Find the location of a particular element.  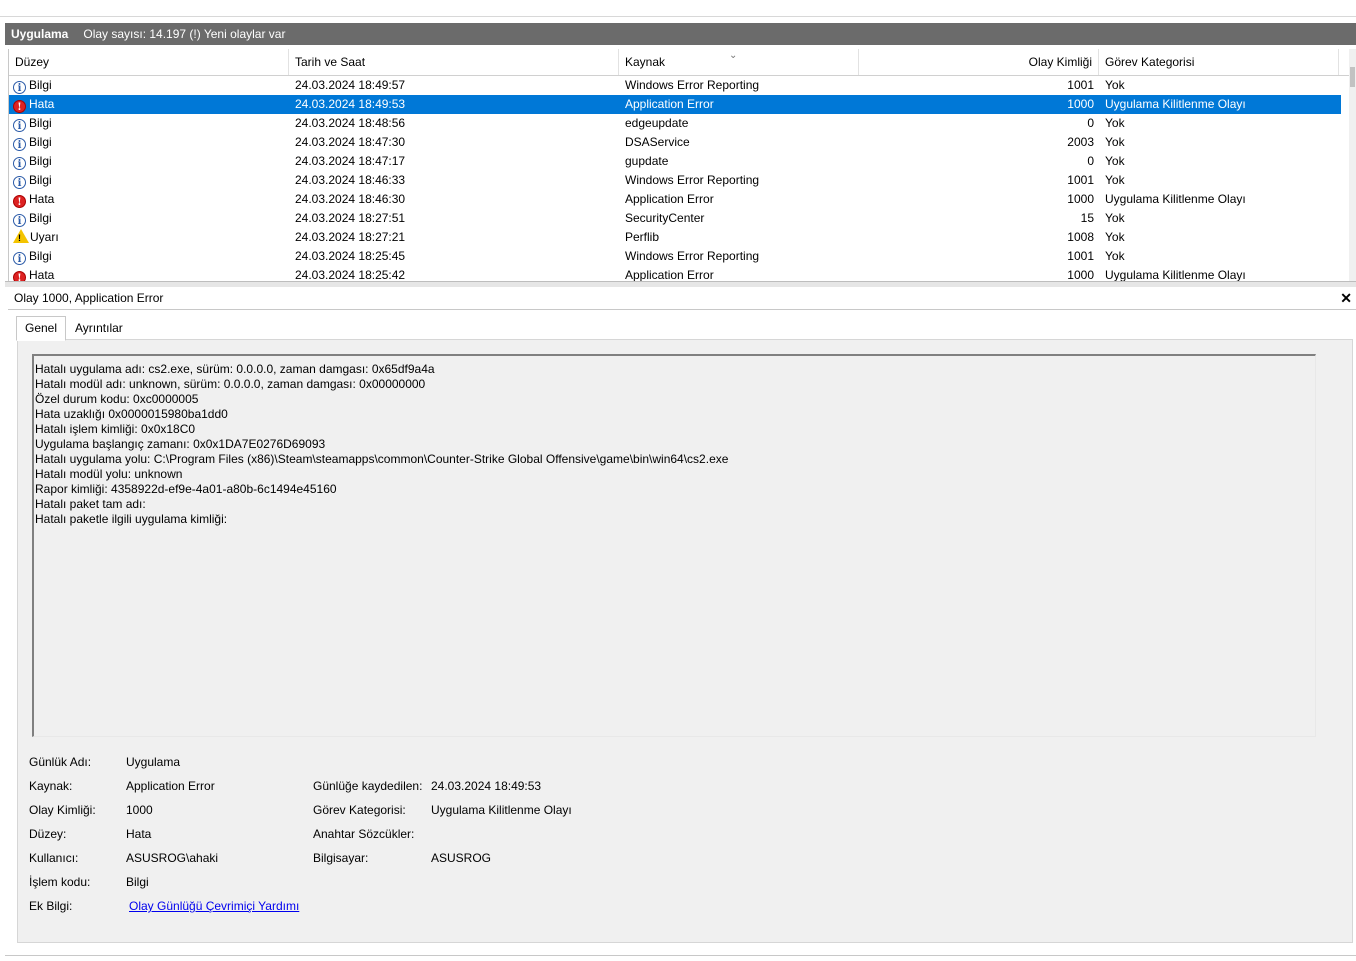

description-line: Hatalı modül yolu: unknown is located at coordinates (109, 474).